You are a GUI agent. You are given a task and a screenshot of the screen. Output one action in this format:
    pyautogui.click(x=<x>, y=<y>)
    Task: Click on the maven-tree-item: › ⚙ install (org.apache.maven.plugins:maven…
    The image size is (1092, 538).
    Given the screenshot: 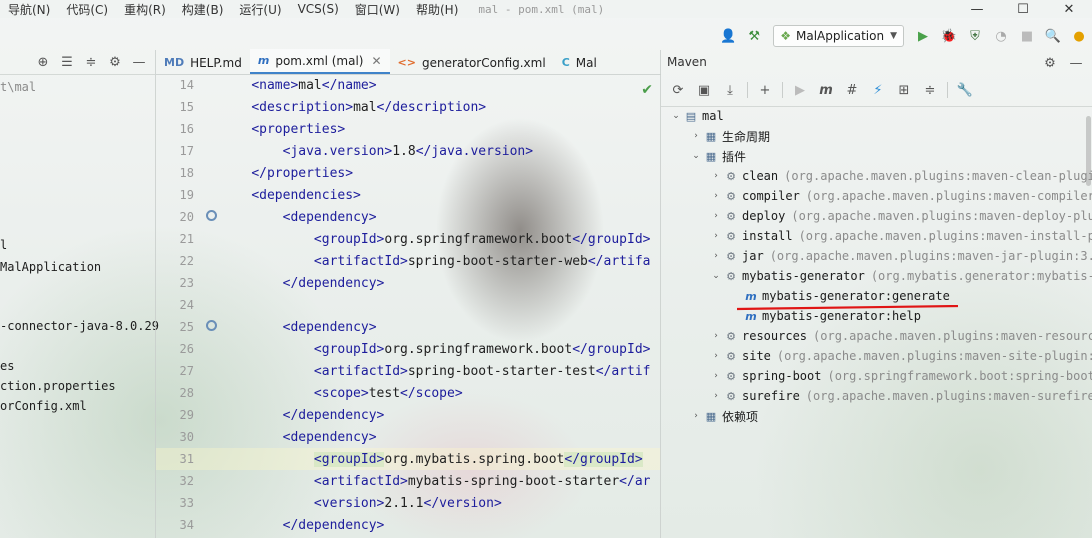 What is the action you would take?
    pyautogui.click(x=876, y=236)
    